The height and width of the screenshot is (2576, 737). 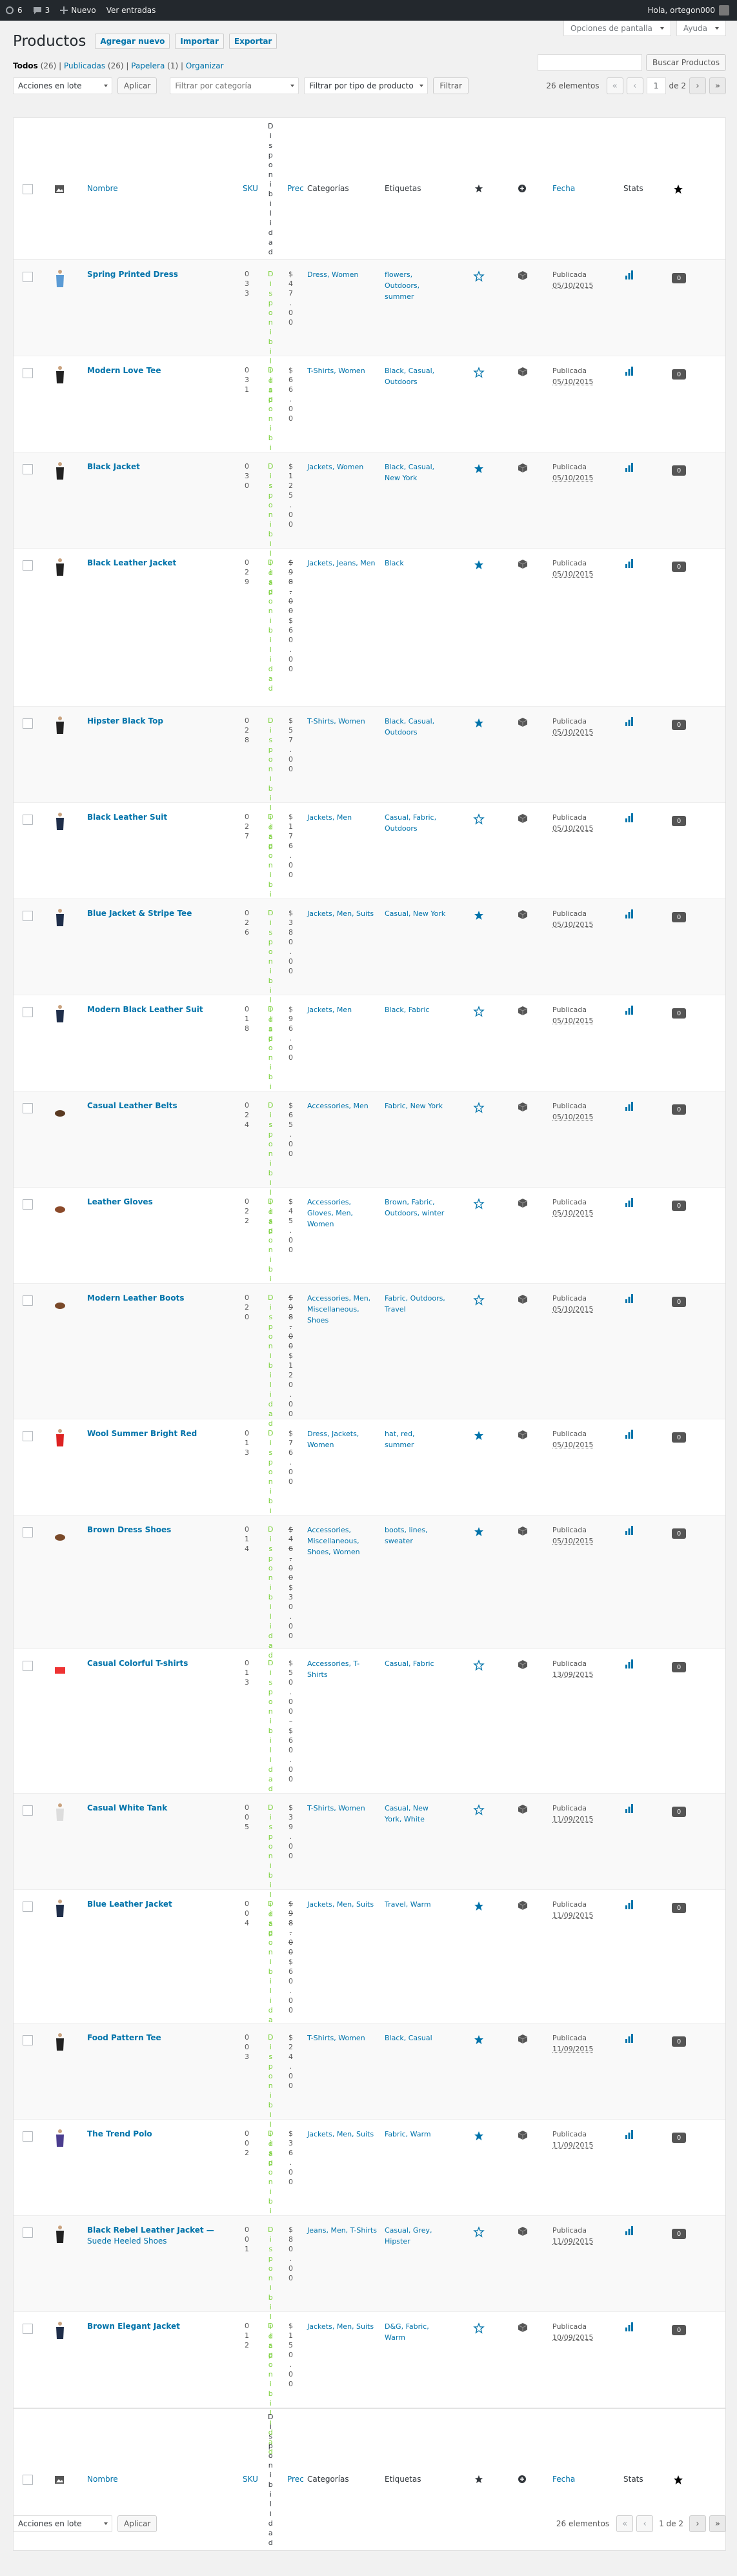 I want to click on product-name-link: Food Pattern Tee, so click(x=163, y=2038).